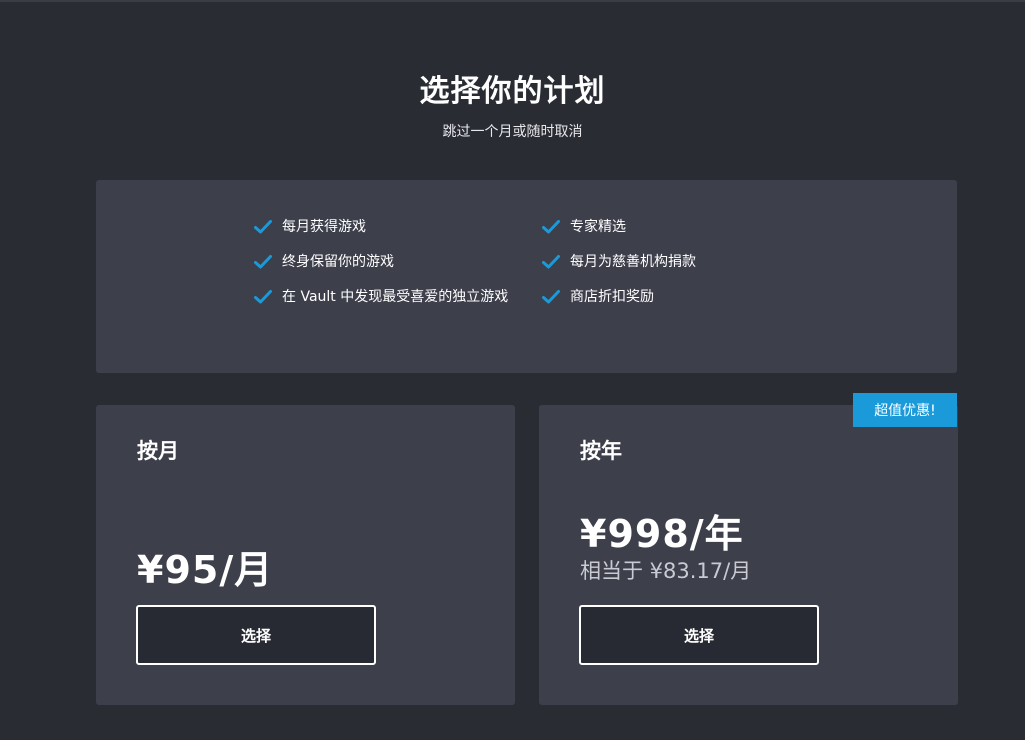 The width and height of the screenshot is (1025, 740). I want to click on select-monthly-button: 选择, so click(256, 635).